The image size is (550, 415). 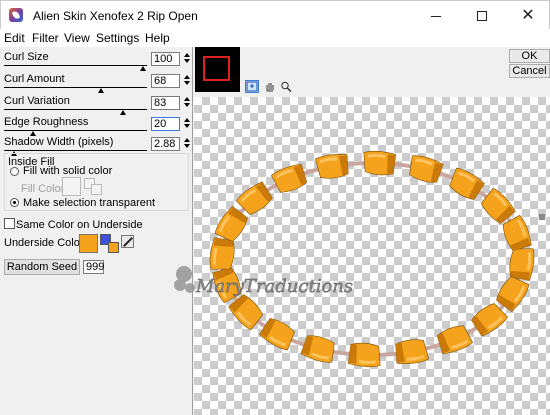 I want to click on menu-filter: Filter, so click(x=45, y=38).